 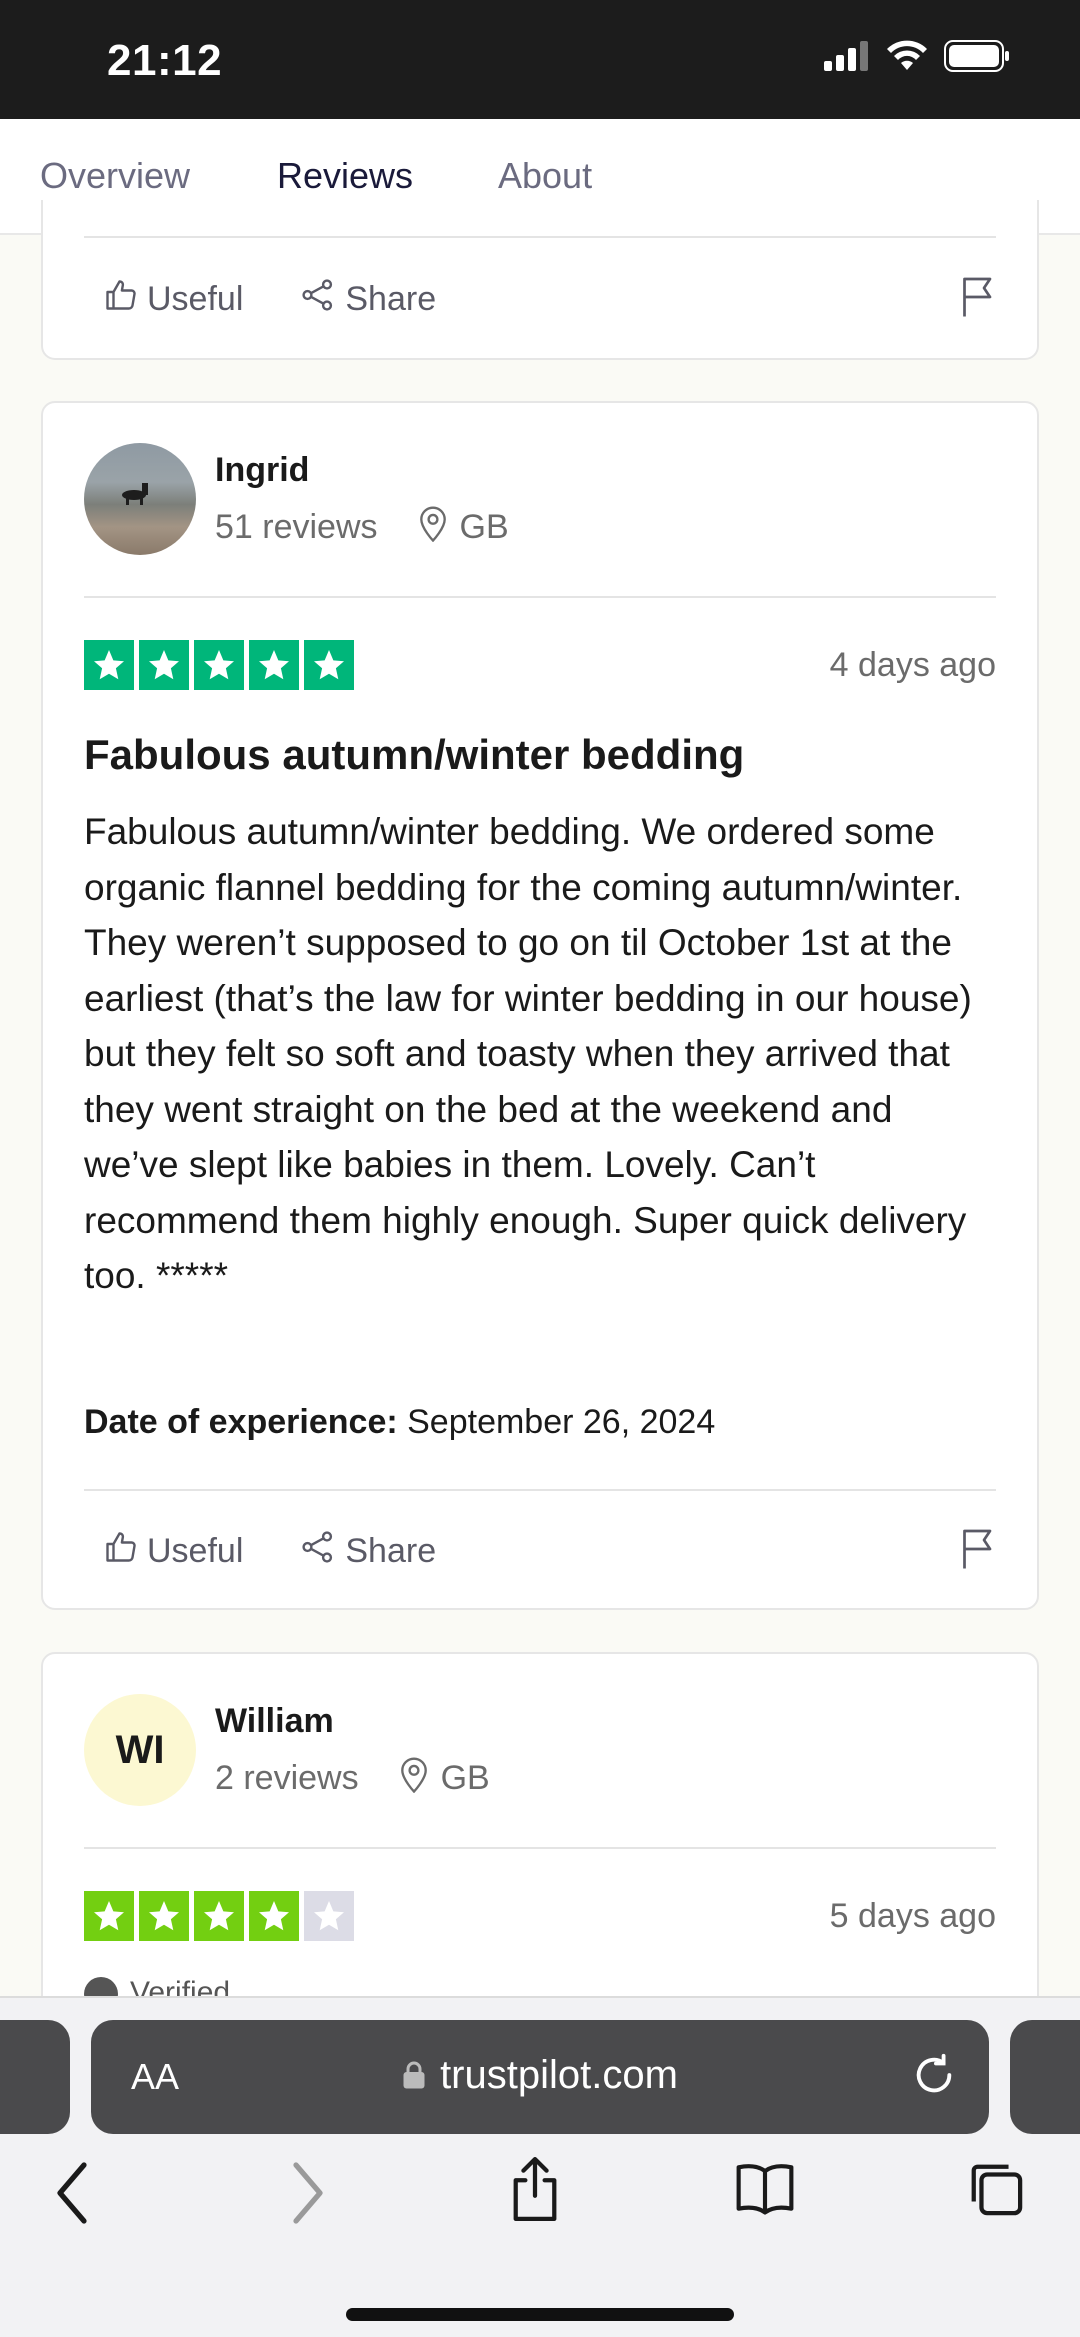 What do you see at coordinates (847, 58) in the screenshot?
I see `signal-icon` at bounding box center [847, 58].